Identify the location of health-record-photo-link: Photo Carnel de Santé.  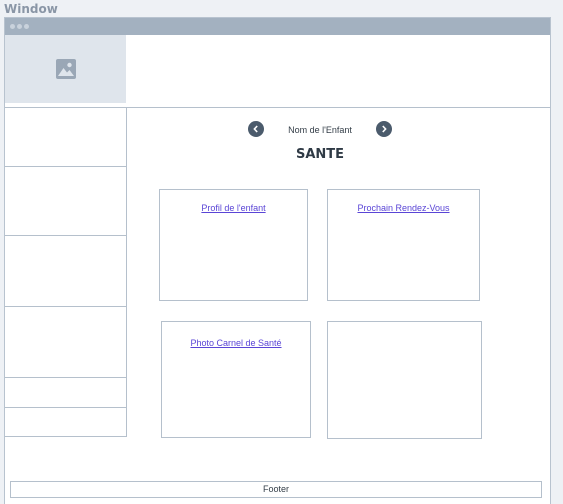
(236, 343).